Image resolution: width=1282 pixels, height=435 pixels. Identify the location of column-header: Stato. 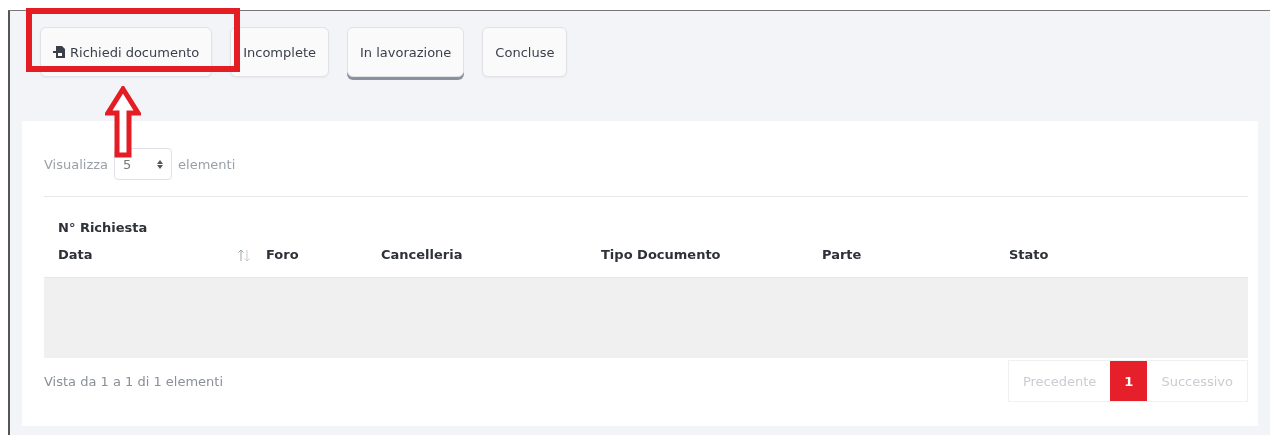
(1029, 254).